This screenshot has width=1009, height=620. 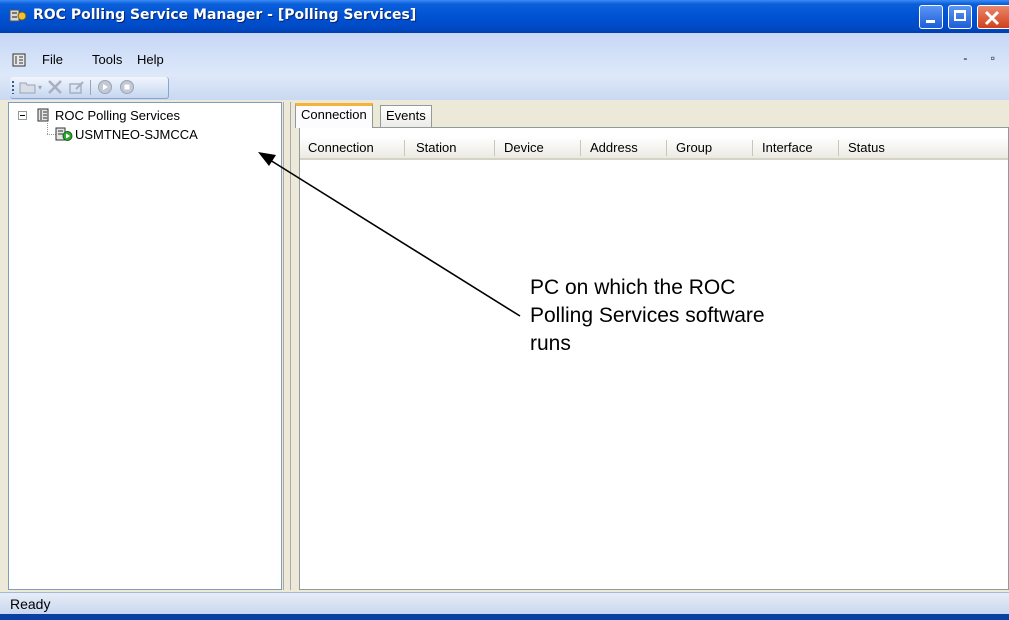 I want to click on tab-connection: Connection, so click(x=334, y=115).